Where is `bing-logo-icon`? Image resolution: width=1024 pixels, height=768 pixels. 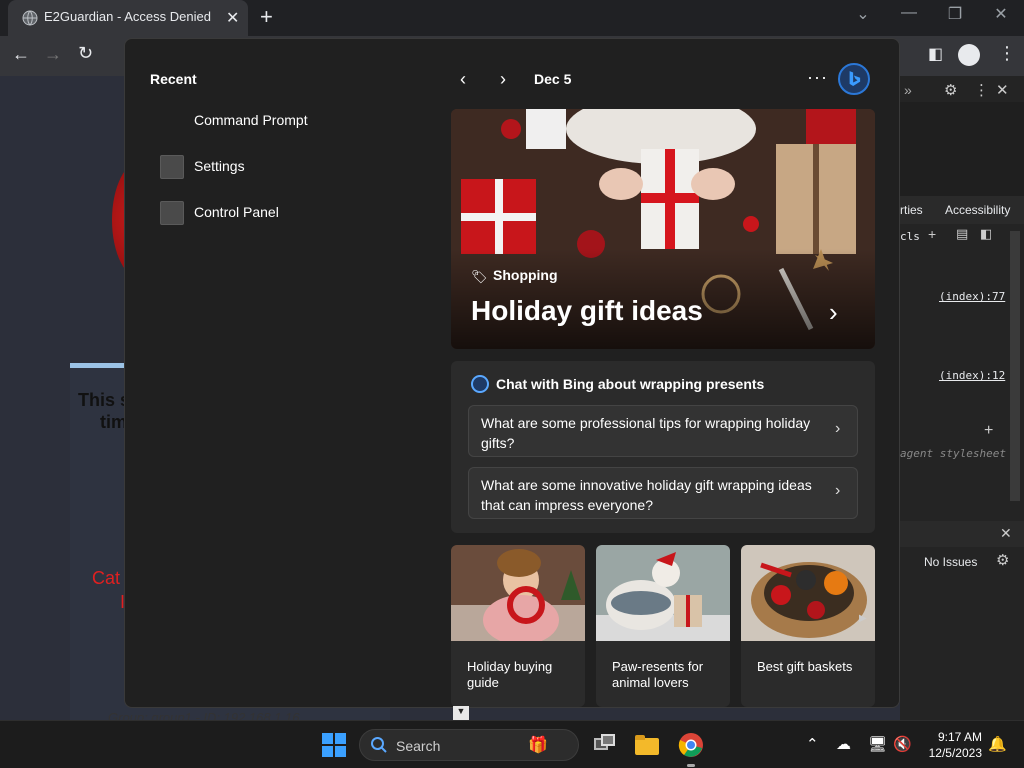
bing-logo-icon is located at coordinates (854, 79).